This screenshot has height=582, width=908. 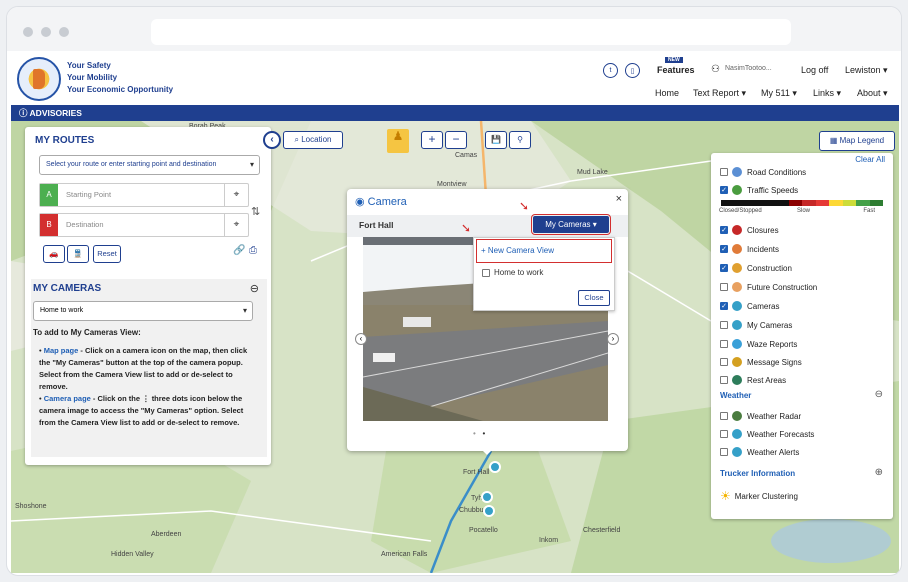 I want to click on features-link: Features, so click(x=676, y=70).